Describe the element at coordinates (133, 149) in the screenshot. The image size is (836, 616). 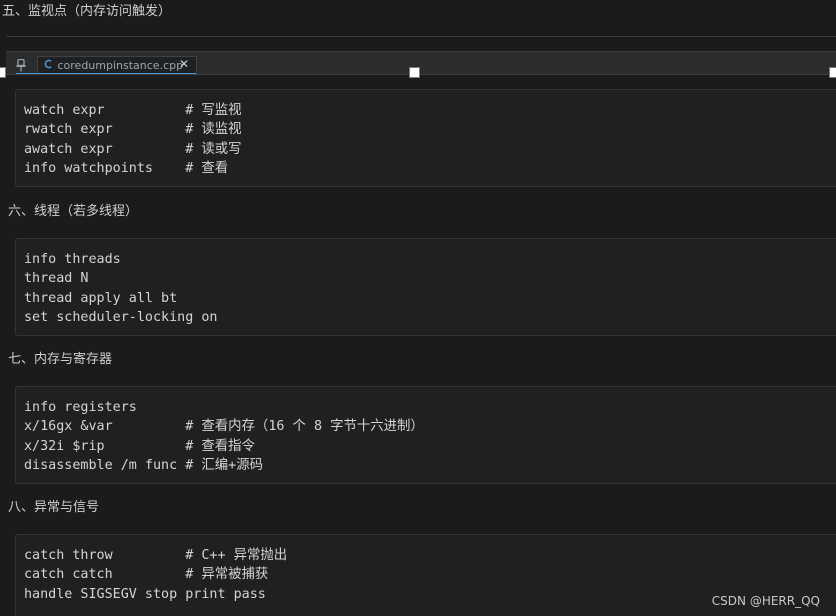
I see `code-line: awatch expr # 读或写` at that location.